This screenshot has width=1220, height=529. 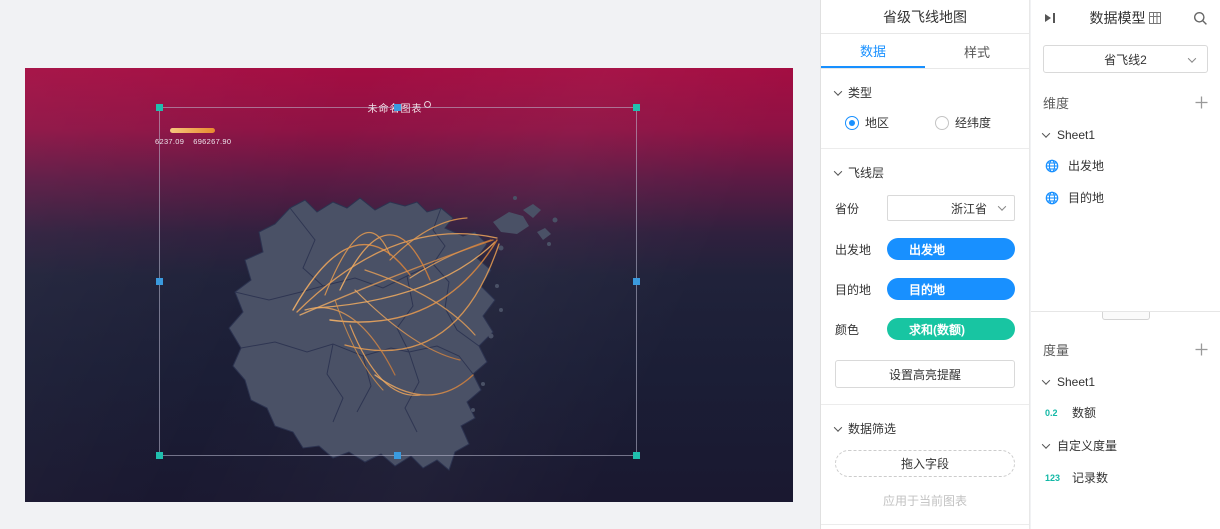 I want to click on section-flyline-label: 飞线层, so click(x=866, y=173).